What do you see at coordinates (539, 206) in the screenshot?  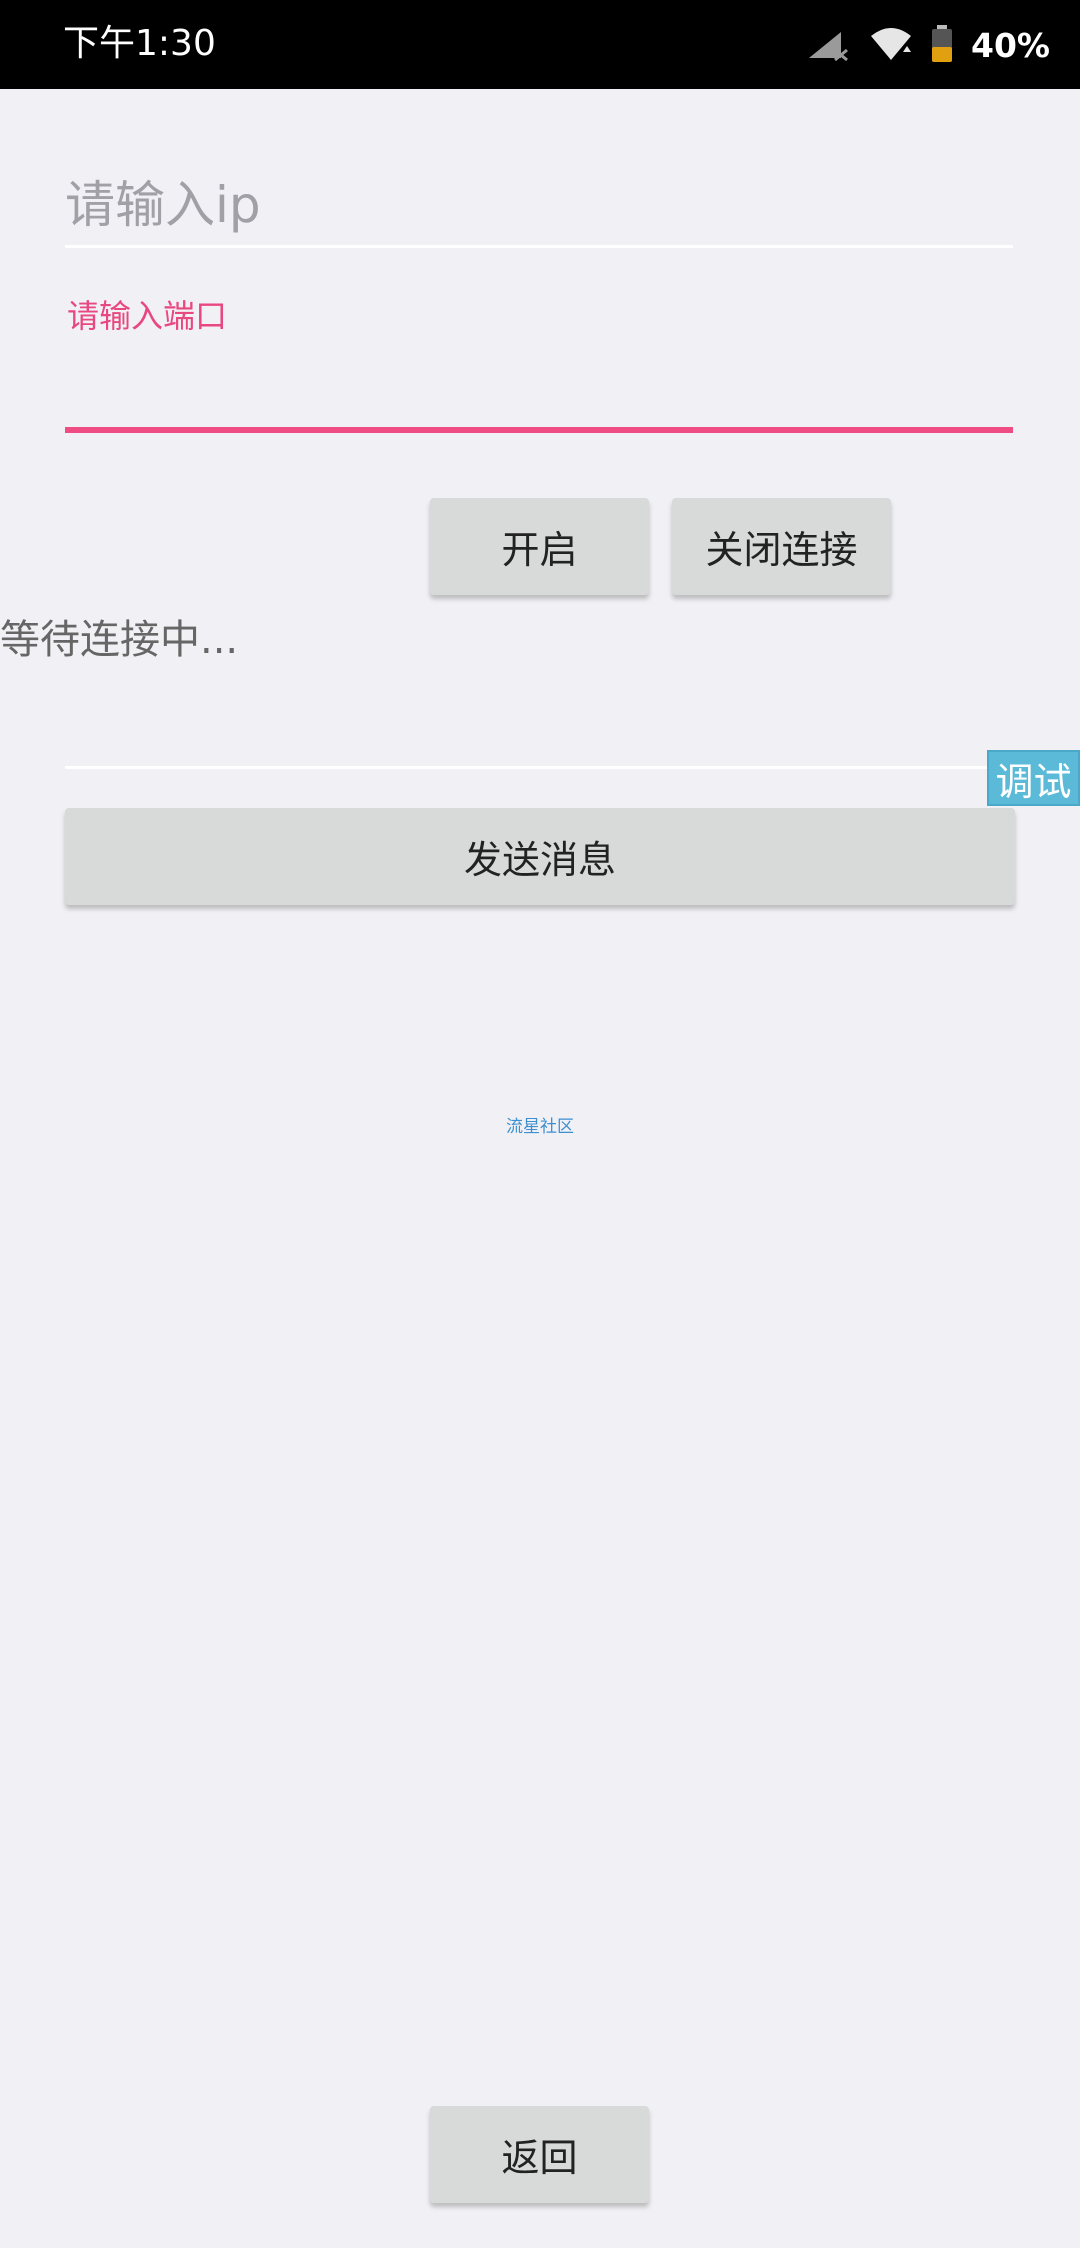 I see `ip-input` at bounding box center [539, 206].